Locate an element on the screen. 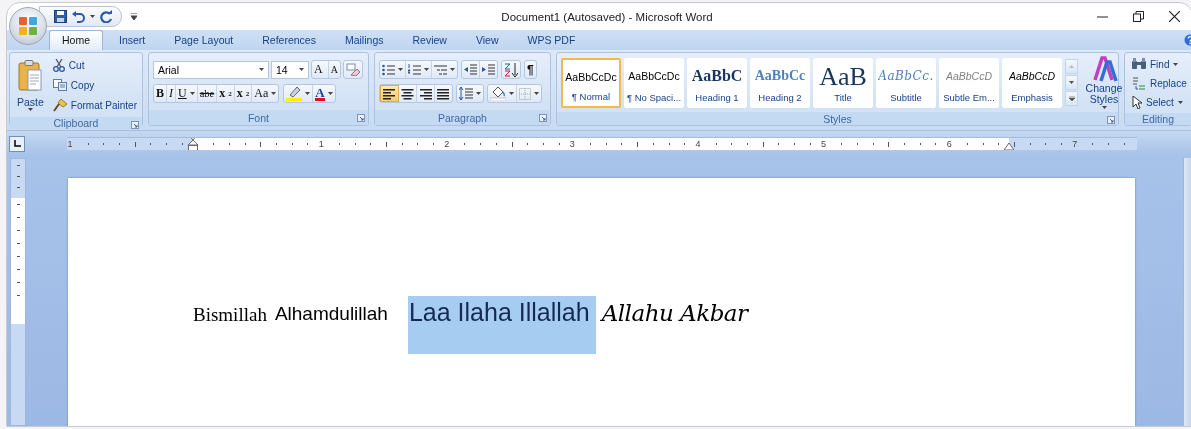 The height and width of the screenshot is (429, 1191). align-icon is located at coordinates (443, 93).